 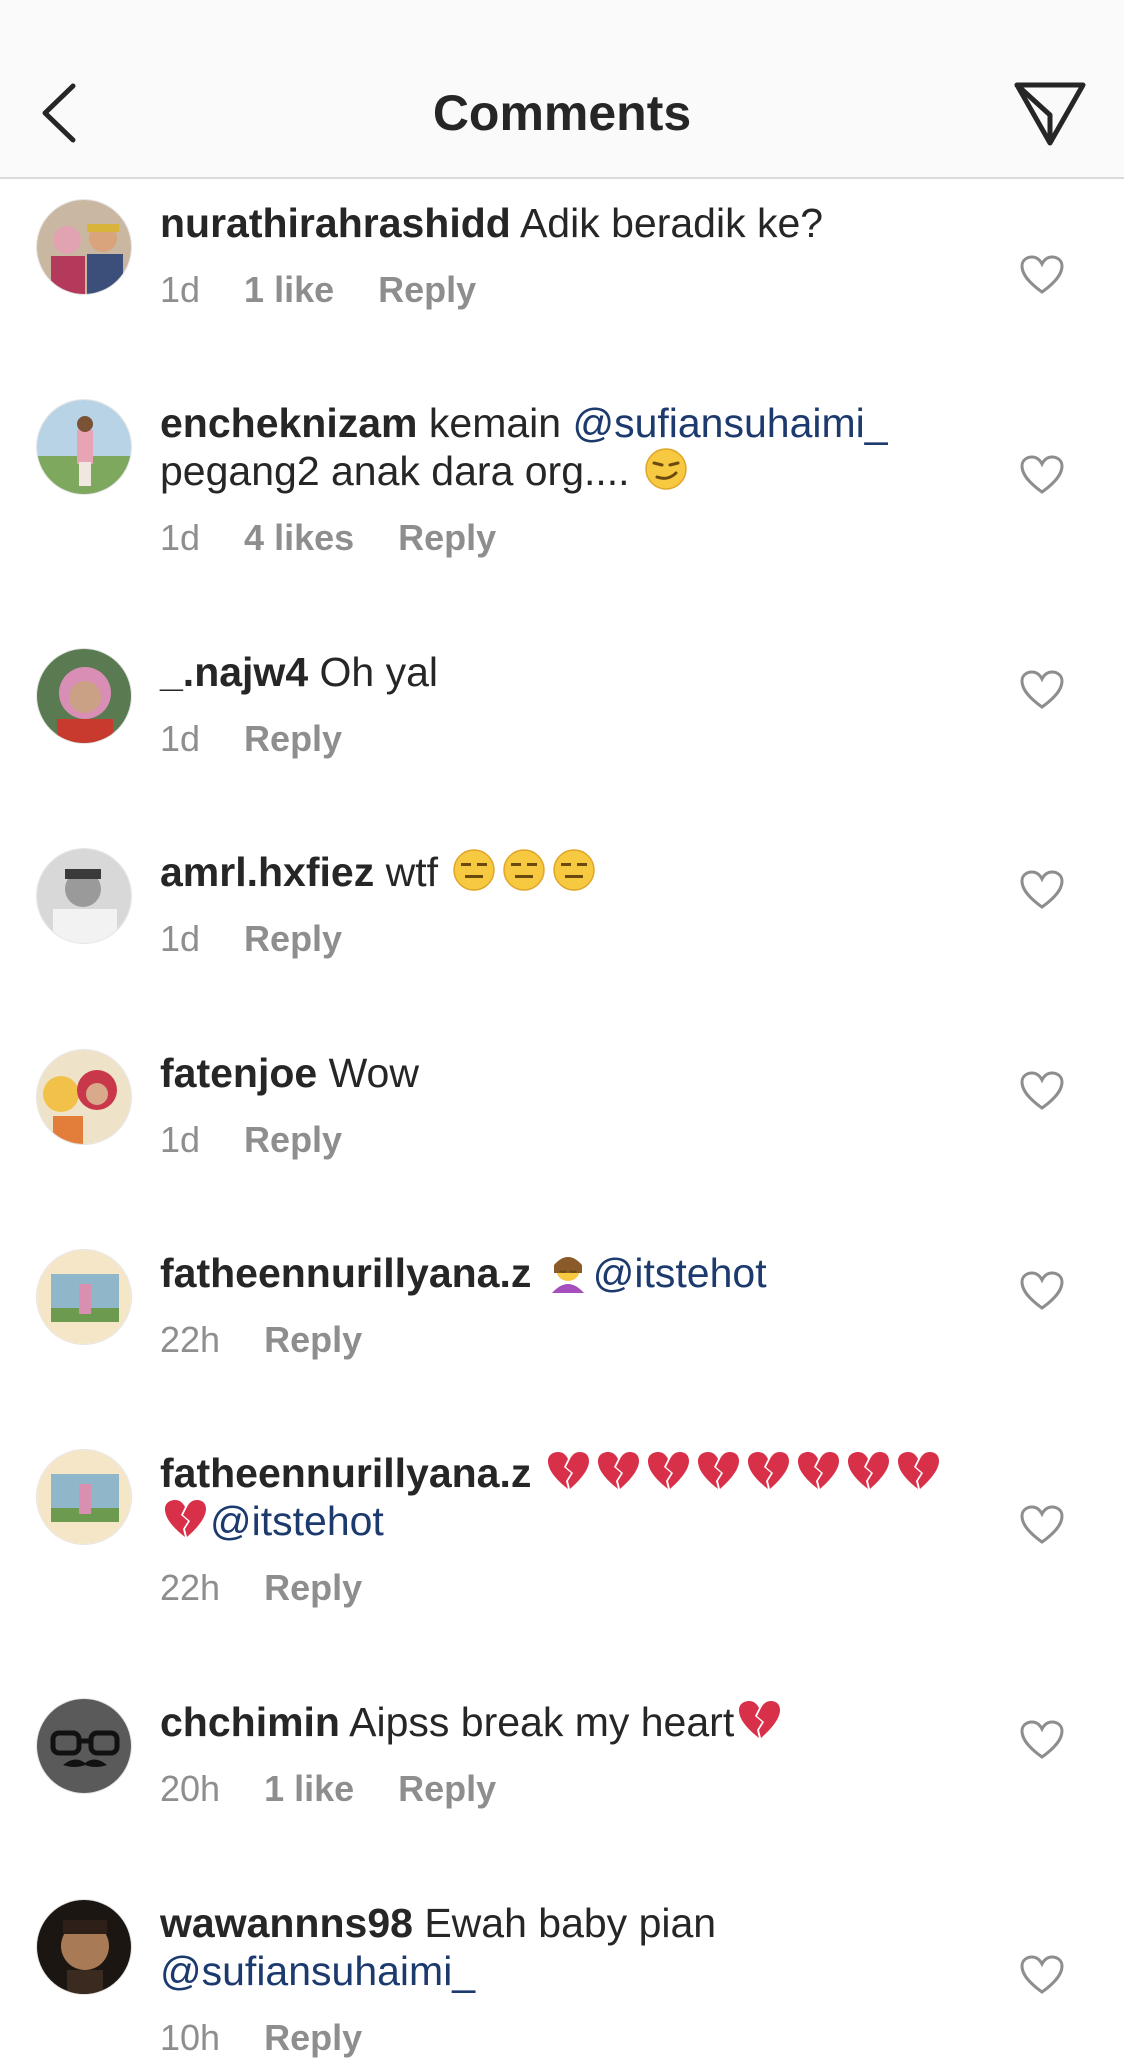 What do you see at coordinates (560, 1947) in the screenshot?
I see `comment-text: wawannns98 Ewah baby pian @sufiansuhaimi_` at bounding box center [560, 1947].